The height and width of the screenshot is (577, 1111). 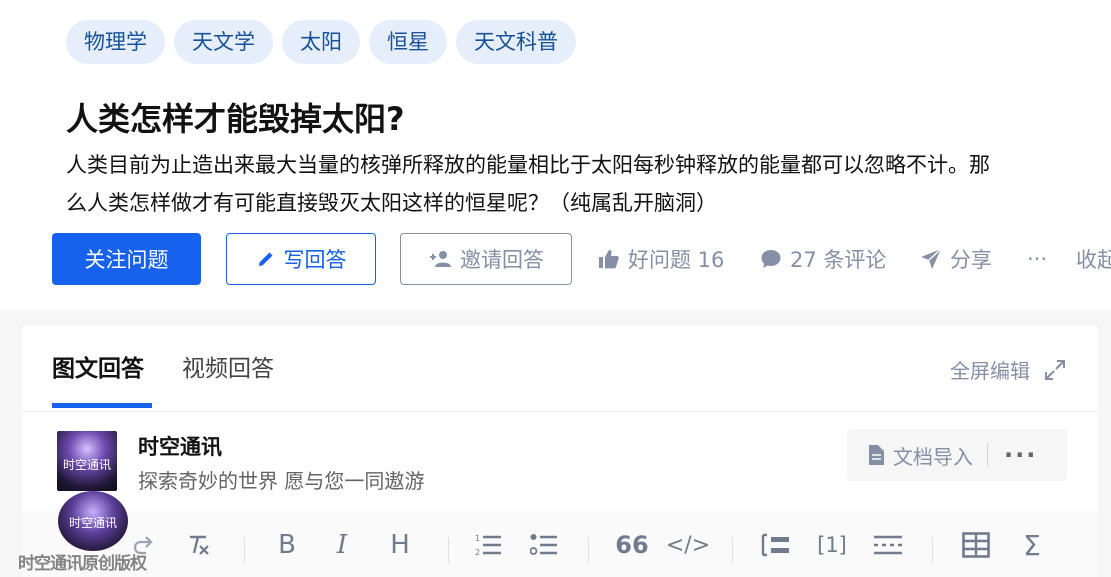 I want to click on share-label: 分享, so click(x=971, y=260).